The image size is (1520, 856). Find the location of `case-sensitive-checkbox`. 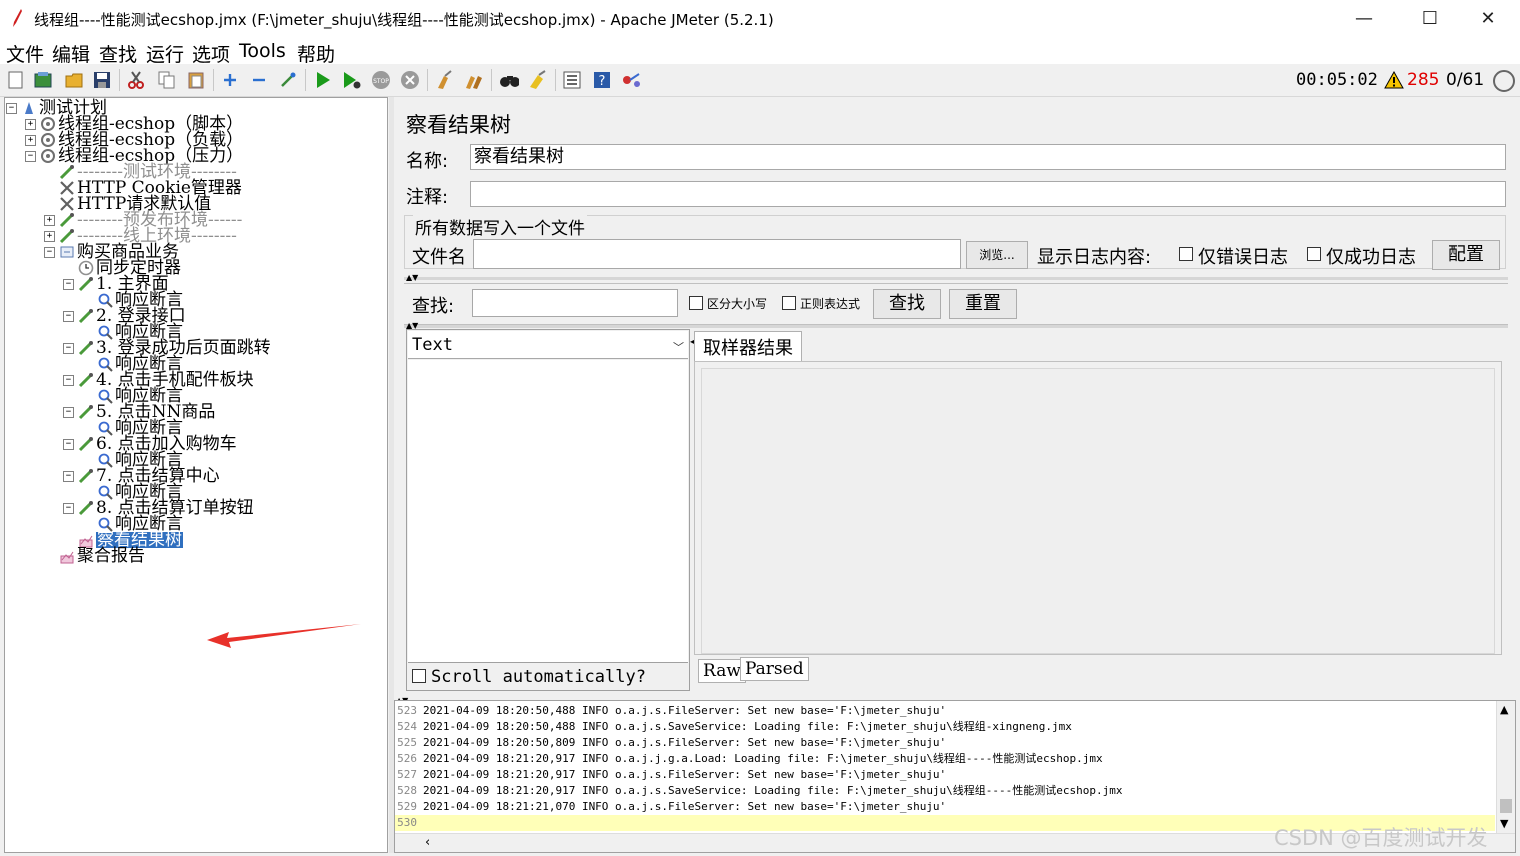

case-sensitive-checkbox is located at coordinates (696, 303).